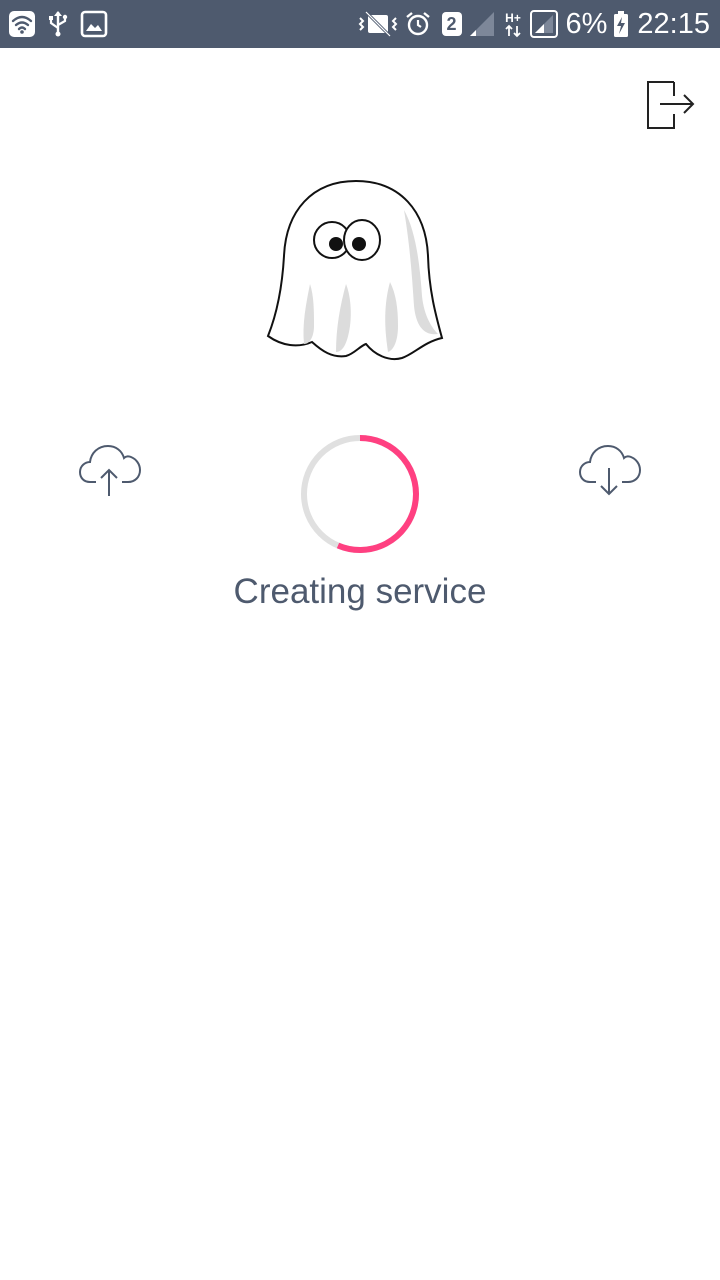 The height and width of the screenshot is (1280, 720). Describe the element at coordinates (22, 24) in the screenshot. I see `wifi-icon` at that location.